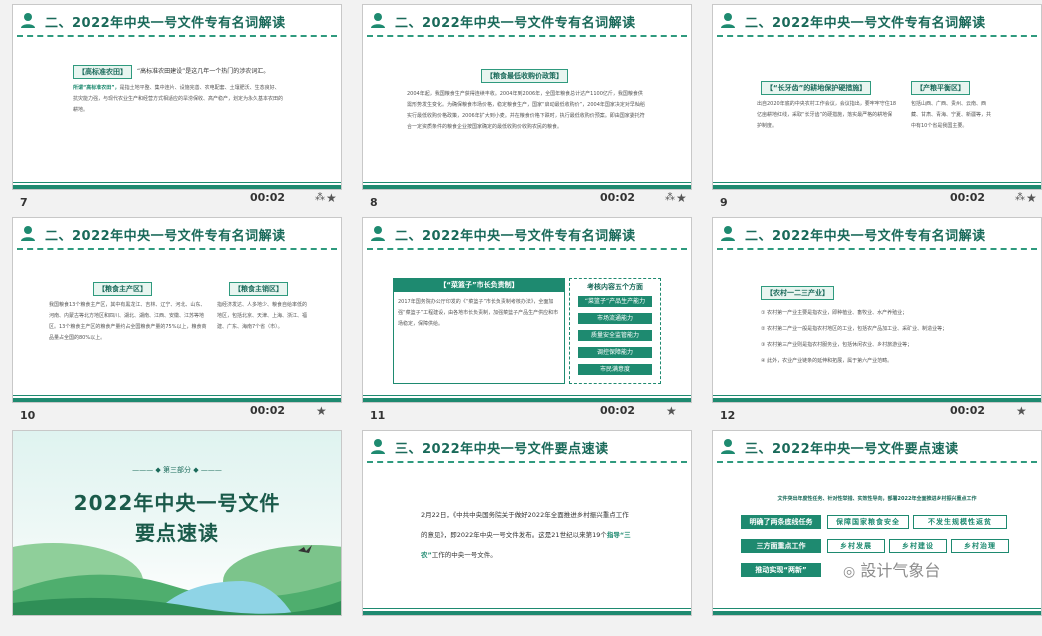 The height and width of the screenshot is (636, 1042). I want to click on row2-item-1: 乡村发展, so click(856, 546).